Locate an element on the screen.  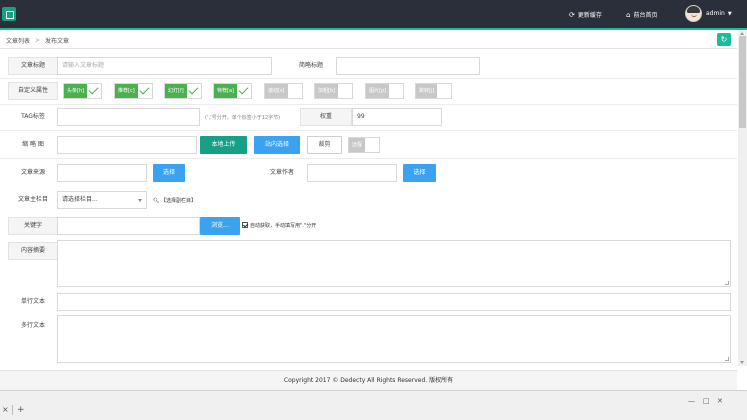
home-label: 前台首页 is located at coordinates (645, 15).